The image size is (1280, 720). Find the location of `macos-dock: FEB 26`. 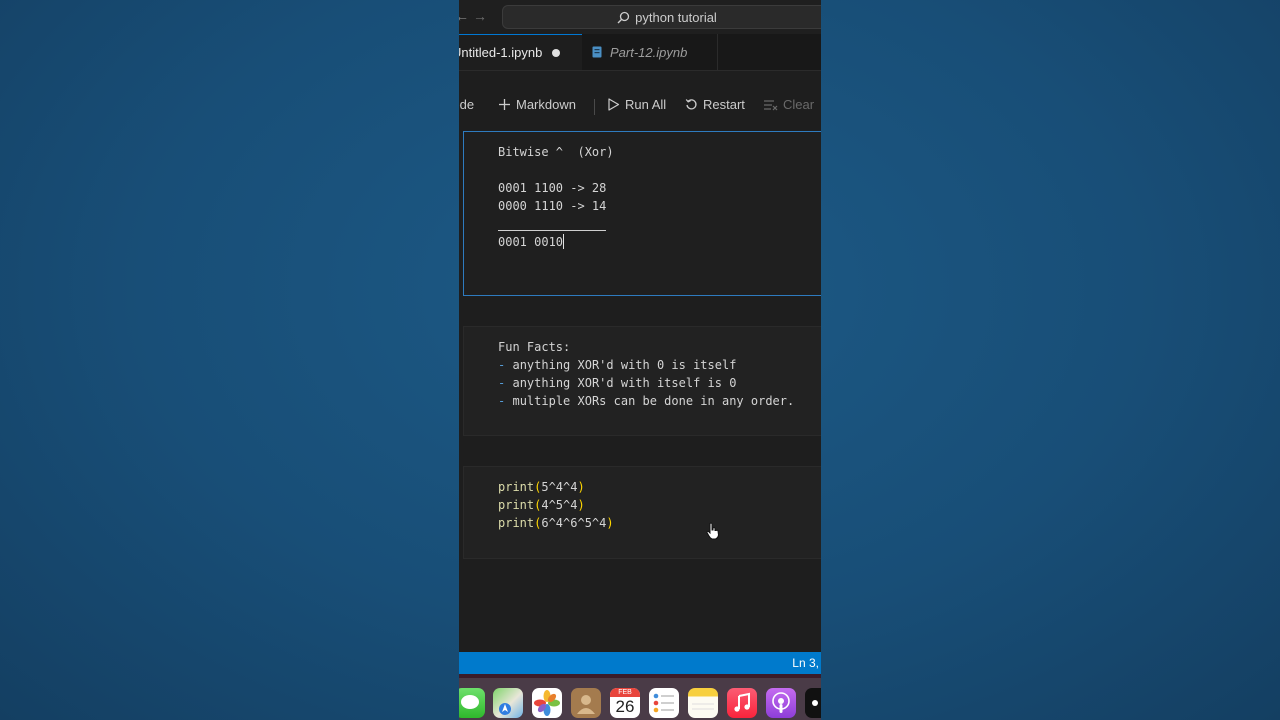

macos-dock: FEB 26 is located at coordinates (640, 699).